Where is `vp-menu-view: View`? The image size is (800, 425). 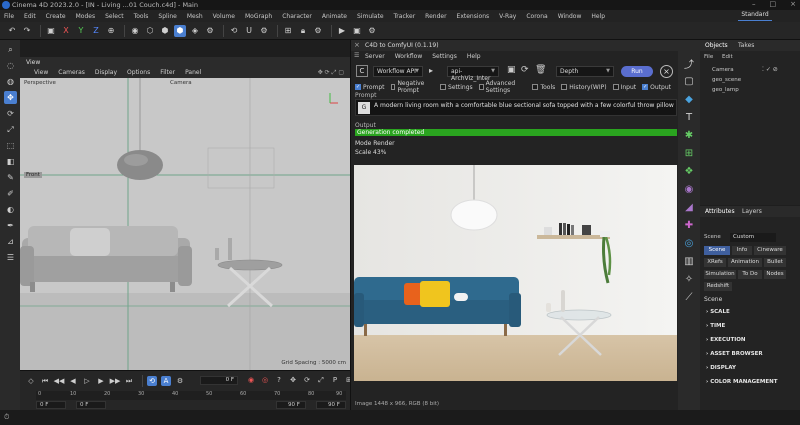
vp-menu-view: View is located at coordinates (41, 72).